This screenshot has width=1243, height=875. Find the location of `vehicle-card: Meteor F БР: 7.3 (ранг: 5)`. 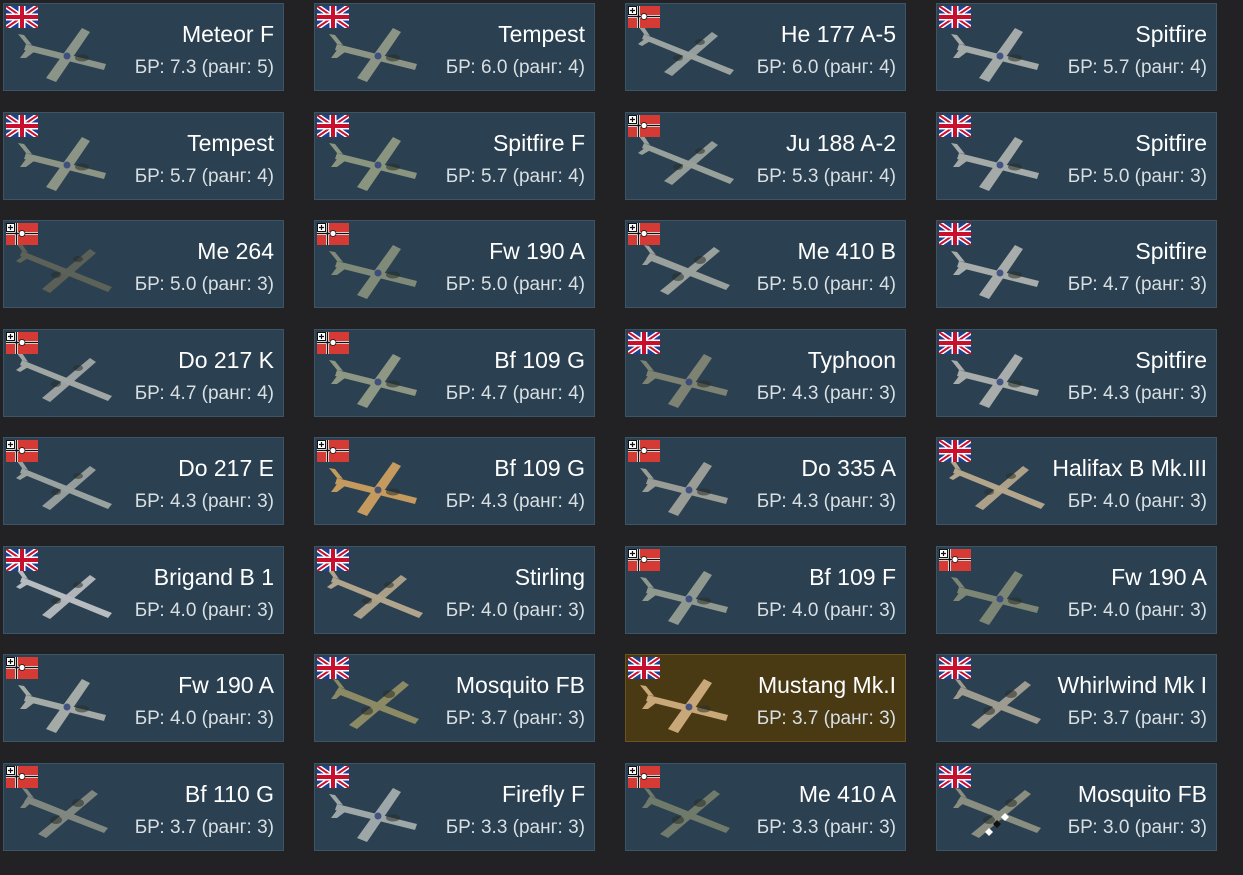

vehicle-card: Meteor F БР: 7.3 (ранг: 5) is located at coordinates (143, 47).